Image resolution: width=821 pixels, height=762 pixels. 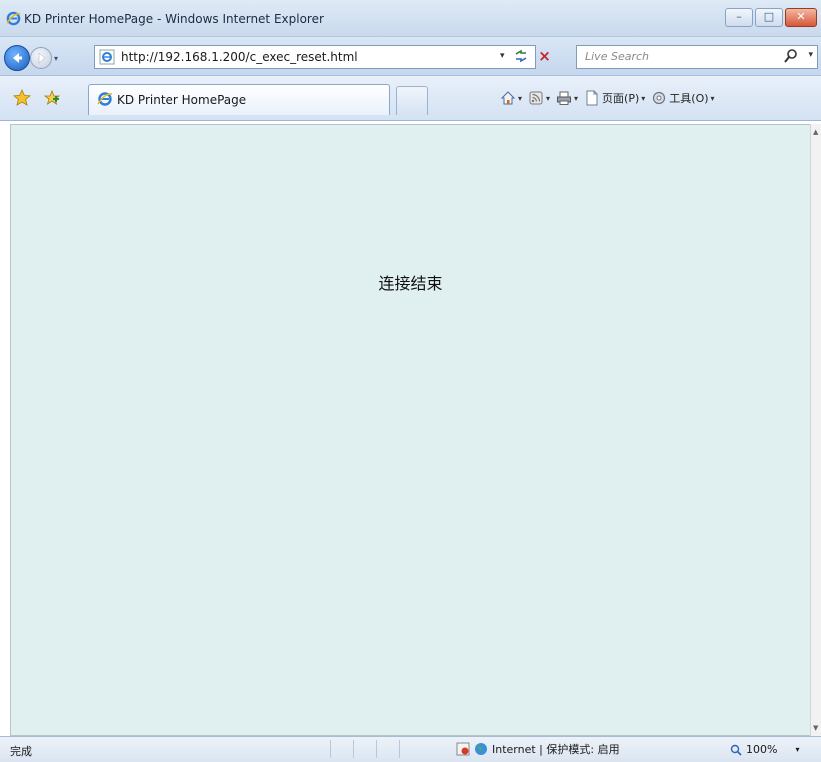 I want to click on status-bar: 完成 Internet | 保护模式: 启用 100% ▾, so click(x=410, y=749).